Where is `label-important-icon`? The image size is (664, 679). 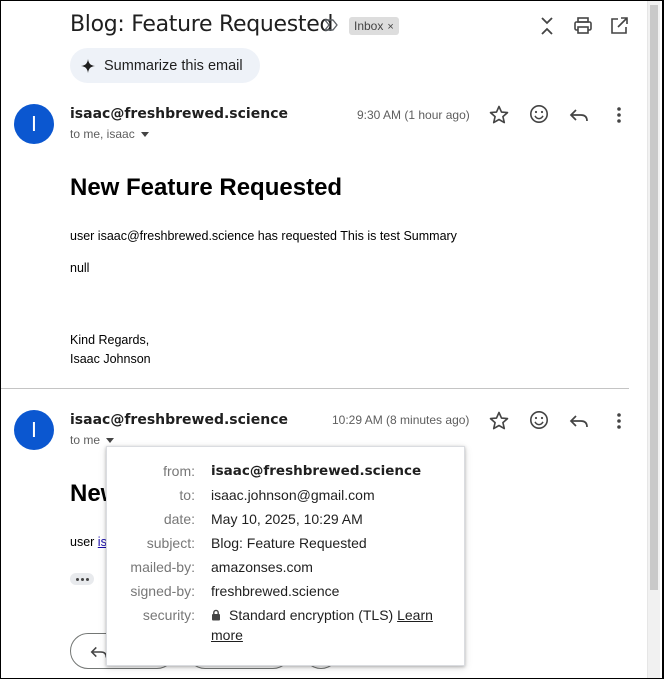
label-important-icon is located at coordinates (331, 25).